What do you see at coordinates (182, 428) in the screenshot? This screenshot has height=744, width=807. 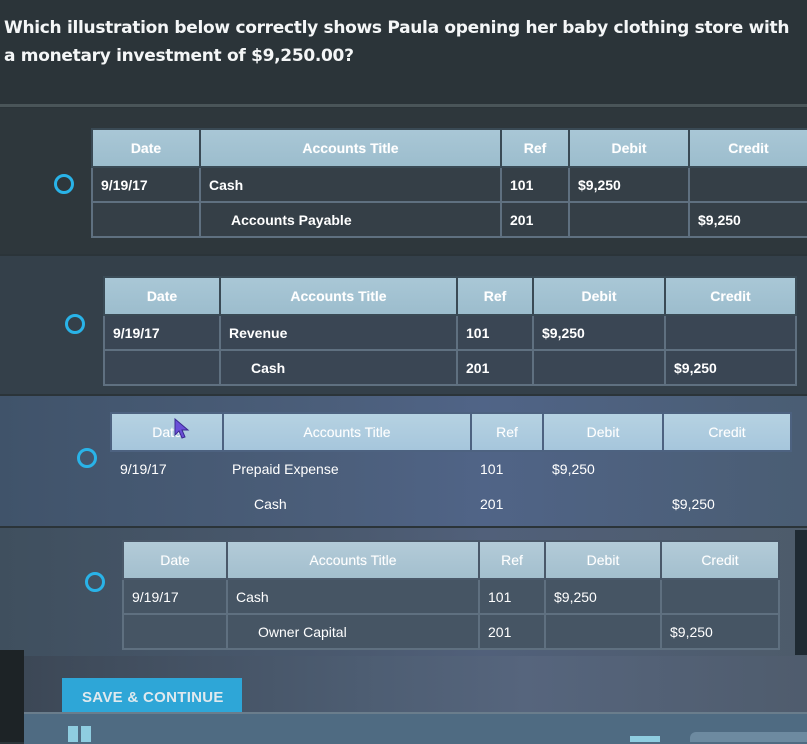 I see `mouse-pointer-icon` at bounding box center [182, 428].